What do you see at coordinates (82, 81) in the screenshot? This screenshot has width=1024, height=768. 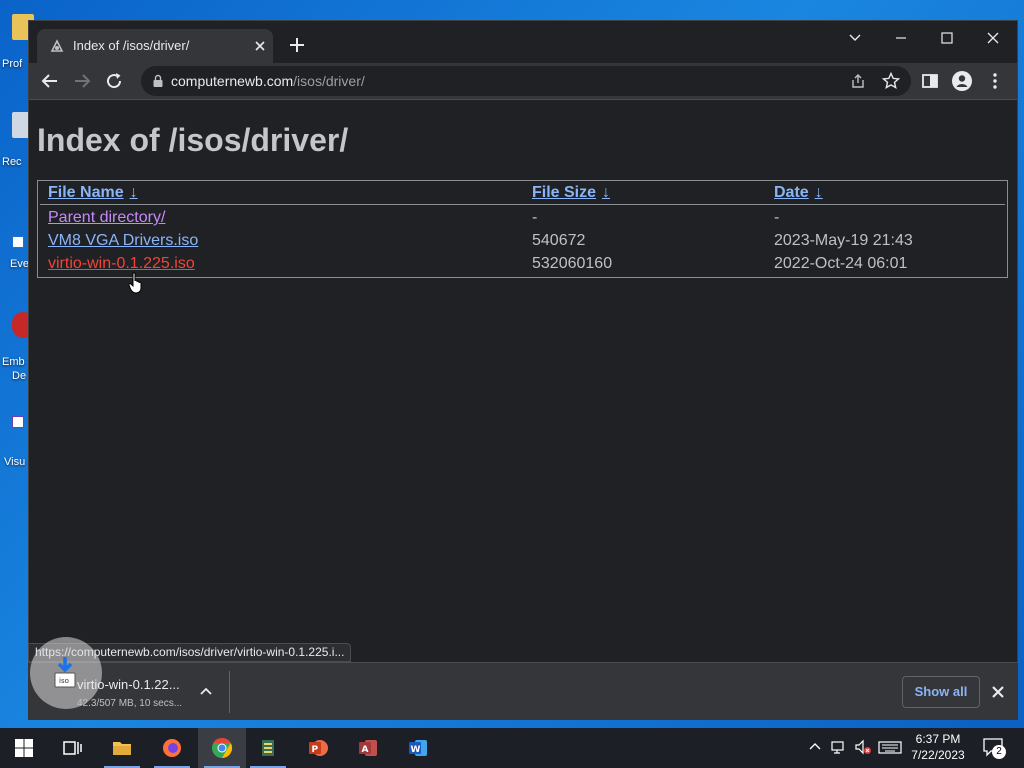 I see `forward-arrow-icon` at bounding box center [82, 81].